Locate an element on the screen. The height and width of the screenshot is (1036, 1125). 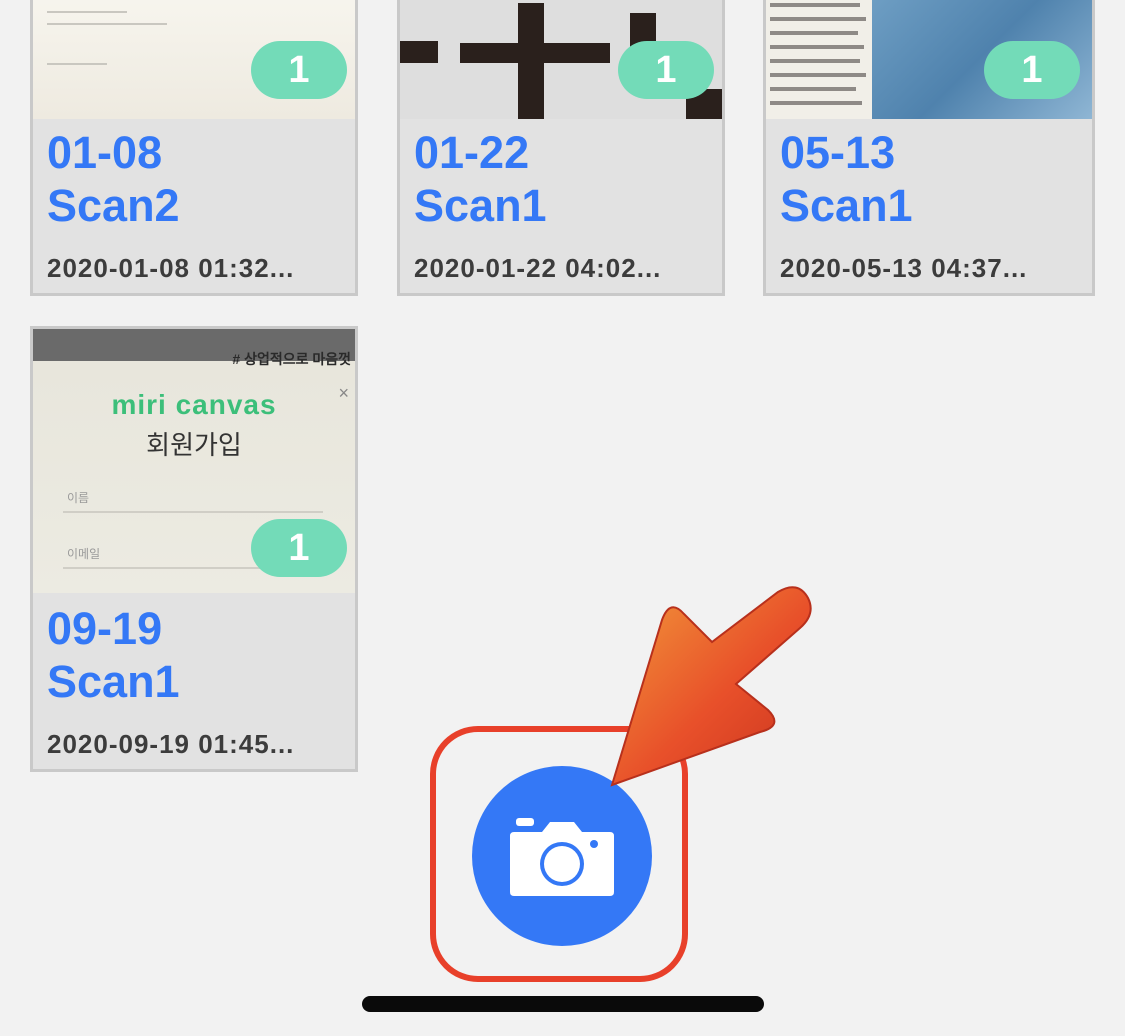
pointer-arrow-icon is located at coordinates (711, 686).